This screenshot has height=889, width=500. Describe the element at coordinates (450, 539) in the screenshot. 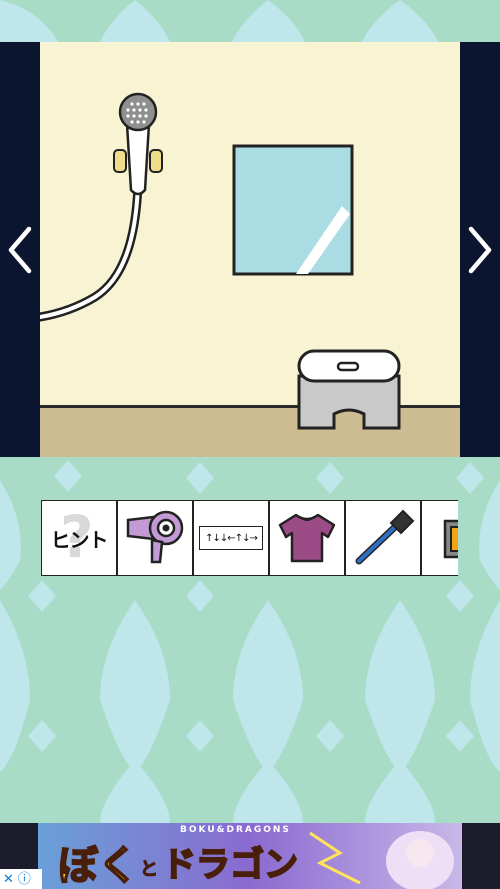

I see `box-icon` at that location.